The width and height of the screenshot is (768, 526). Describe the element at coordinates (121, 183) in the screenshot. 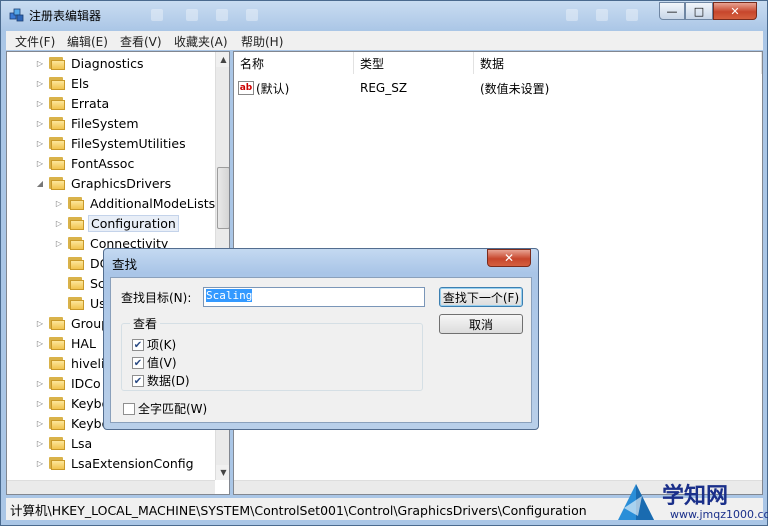

I see `tree-item-label: GraphicsDrivers` at that location.